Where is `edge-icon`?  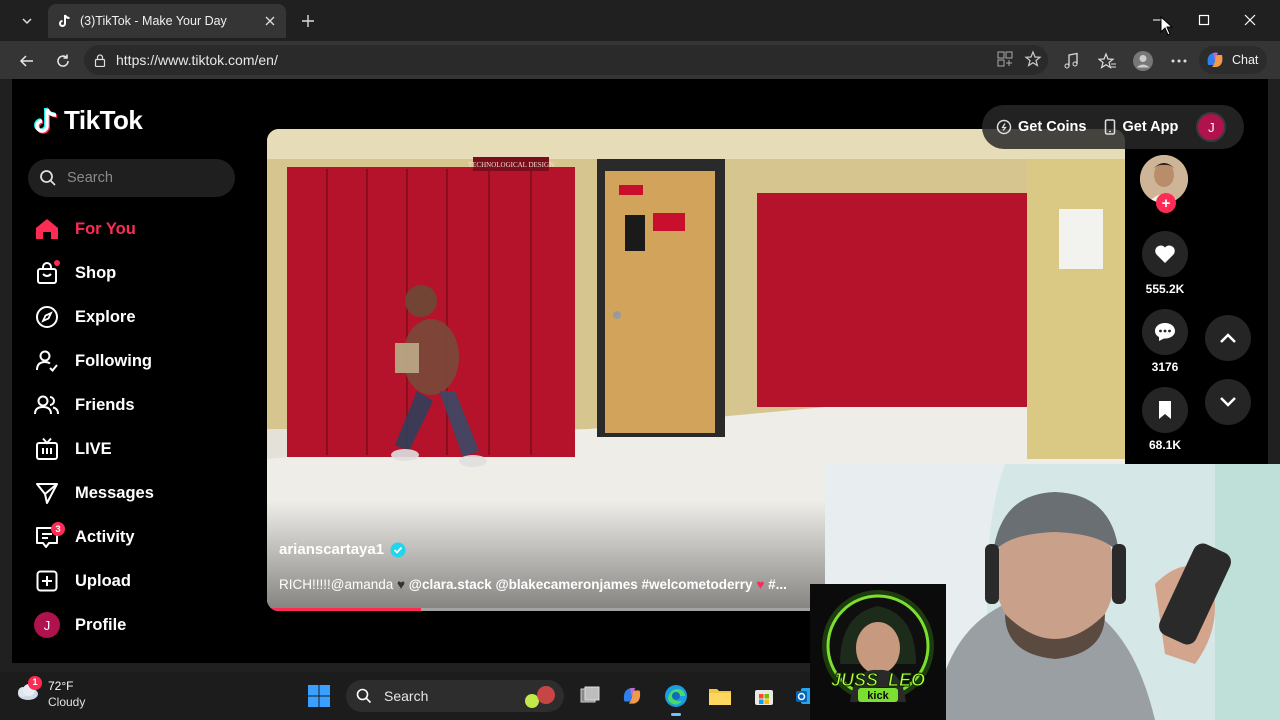
edge-icon is located at coordinates (676, 696).